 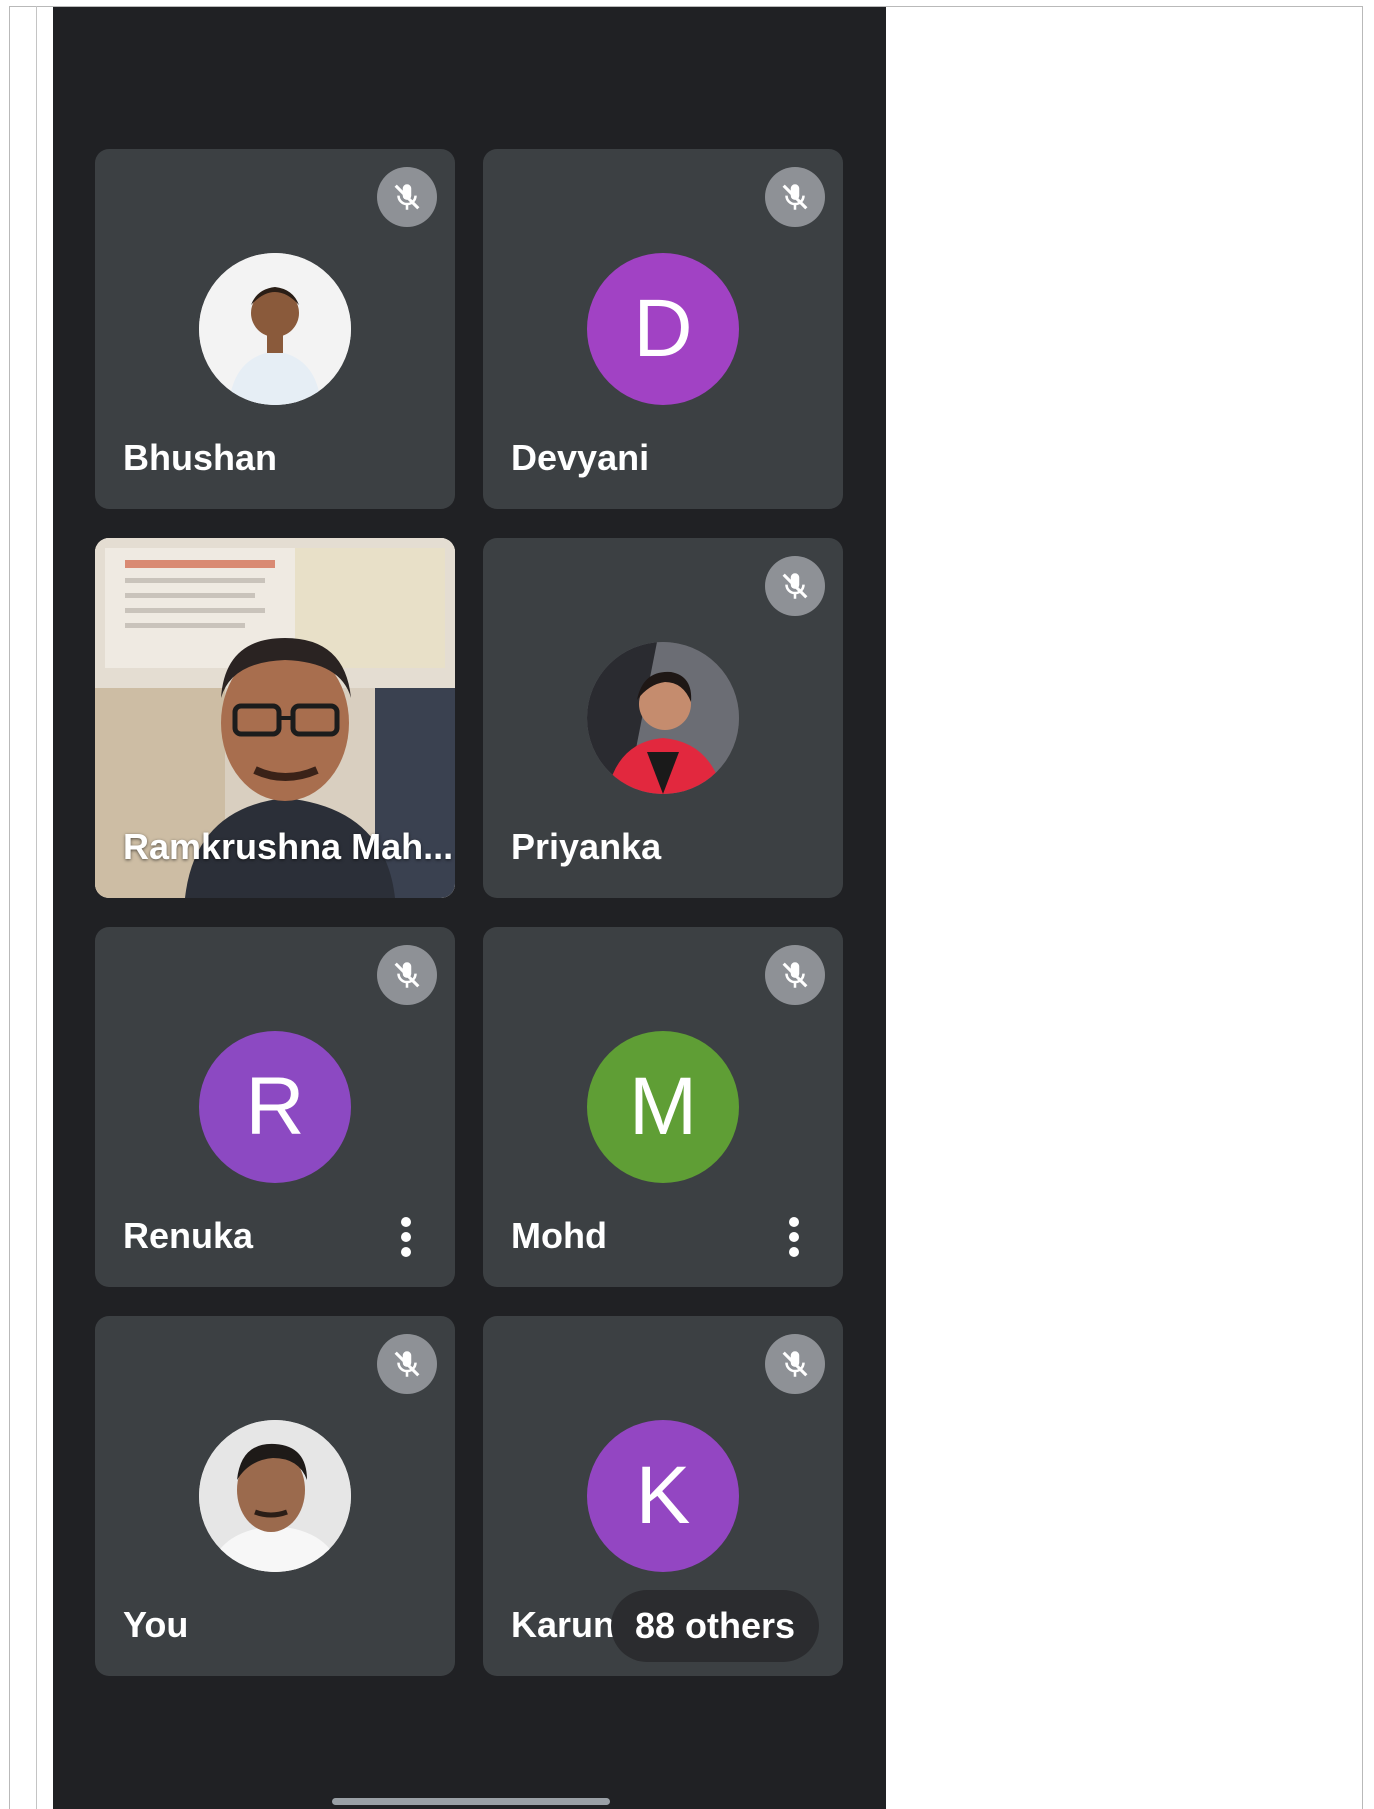 I want to click on participant-tile-mohd: M Mohd, so click(x=663, y=1107).